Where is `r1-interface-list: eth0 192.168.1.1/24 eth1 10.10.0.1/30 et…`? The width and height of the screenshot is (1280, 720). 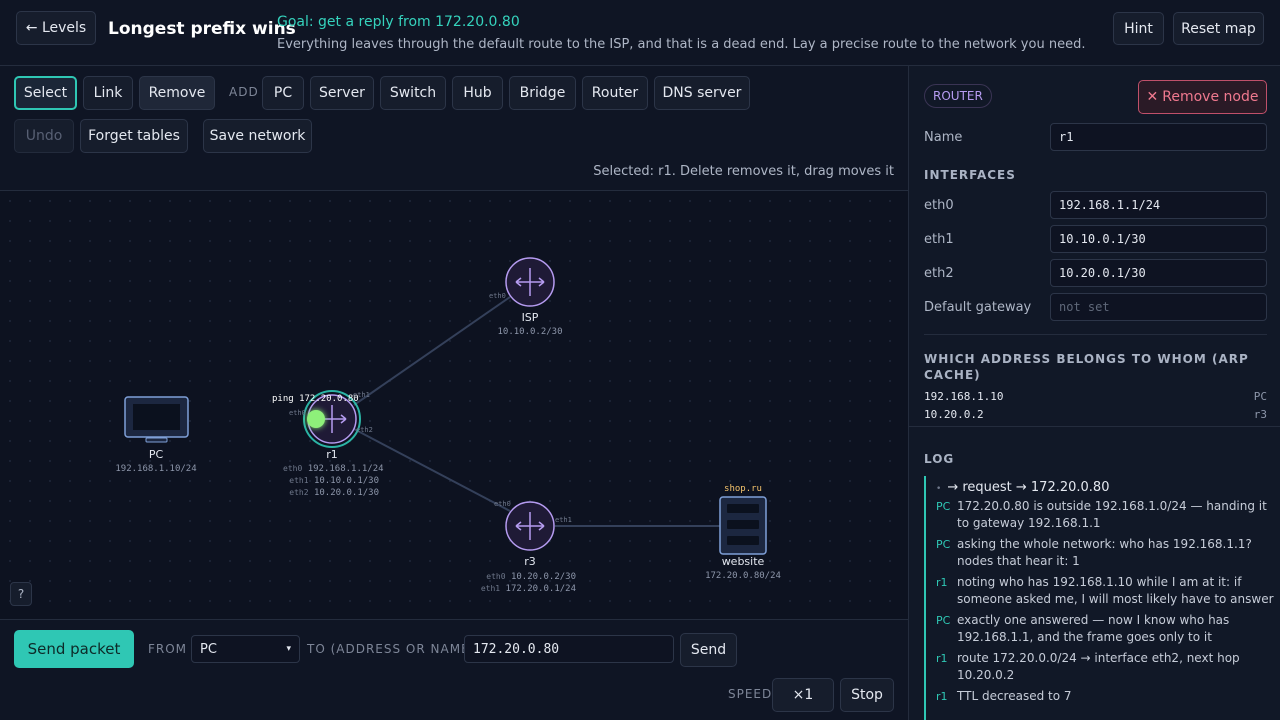 r1-interface-list: eth0 192.168.1.1/24 eth1 10.10.0.1/30 et… is located at coordinates (333, 481).